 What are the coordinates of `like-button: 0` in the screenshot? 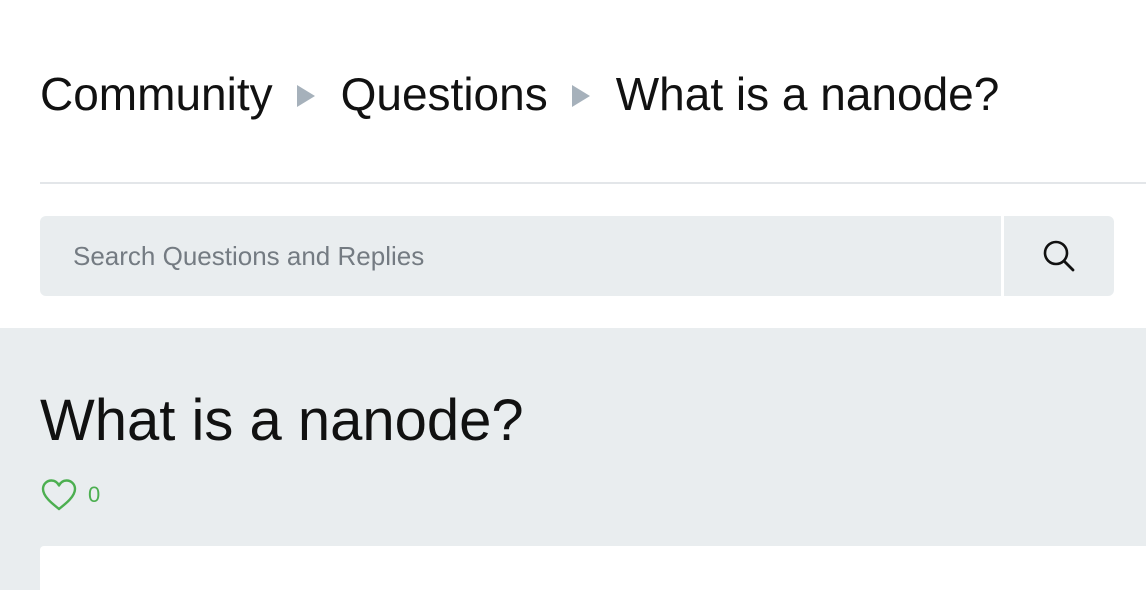 It's located at (70, 495).